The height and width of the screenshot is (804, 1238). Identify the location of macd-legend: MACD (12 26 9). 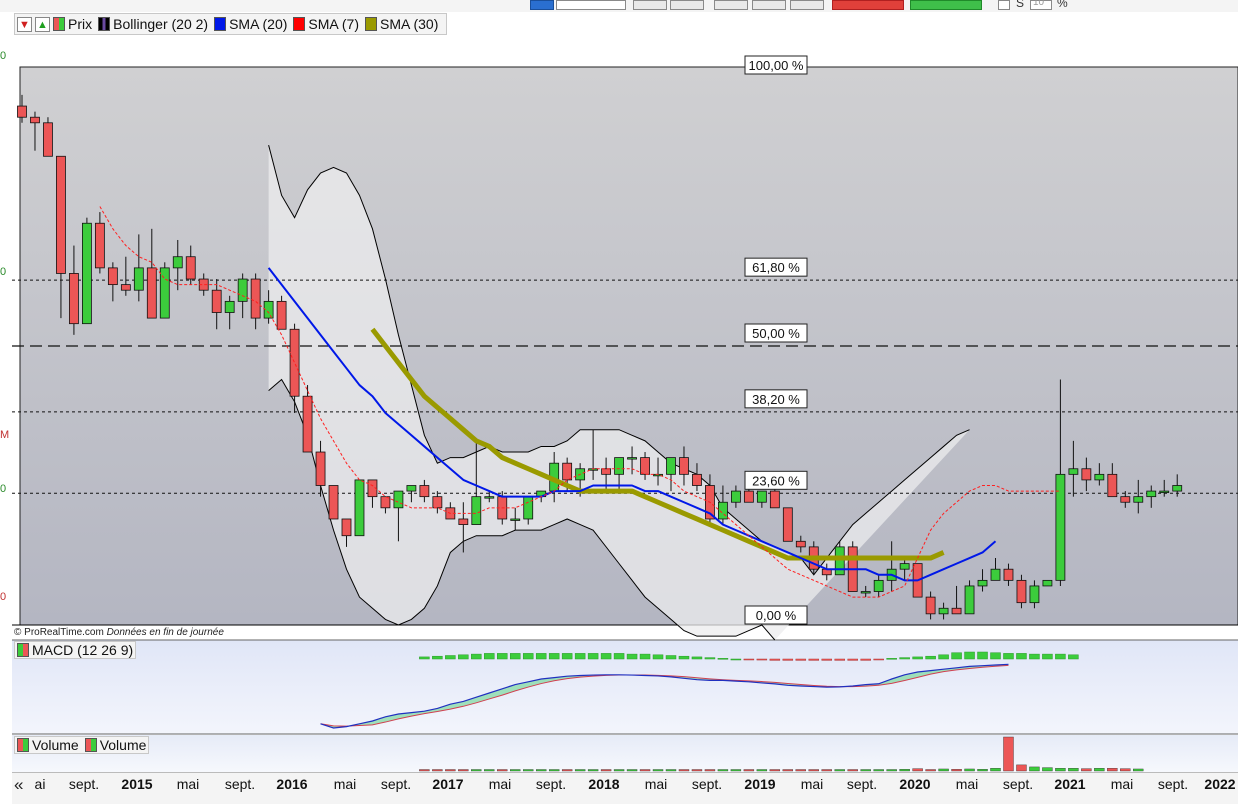
(75, 650).